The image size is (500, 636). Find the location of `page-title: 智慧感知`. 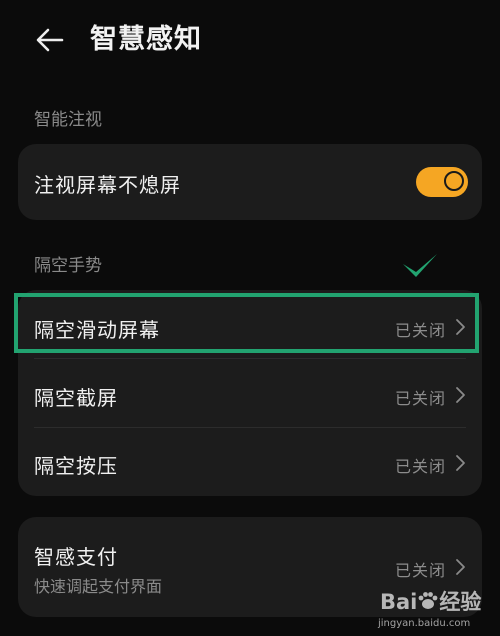

page-title: 智慧感知 is located at coordinates (146, 39).